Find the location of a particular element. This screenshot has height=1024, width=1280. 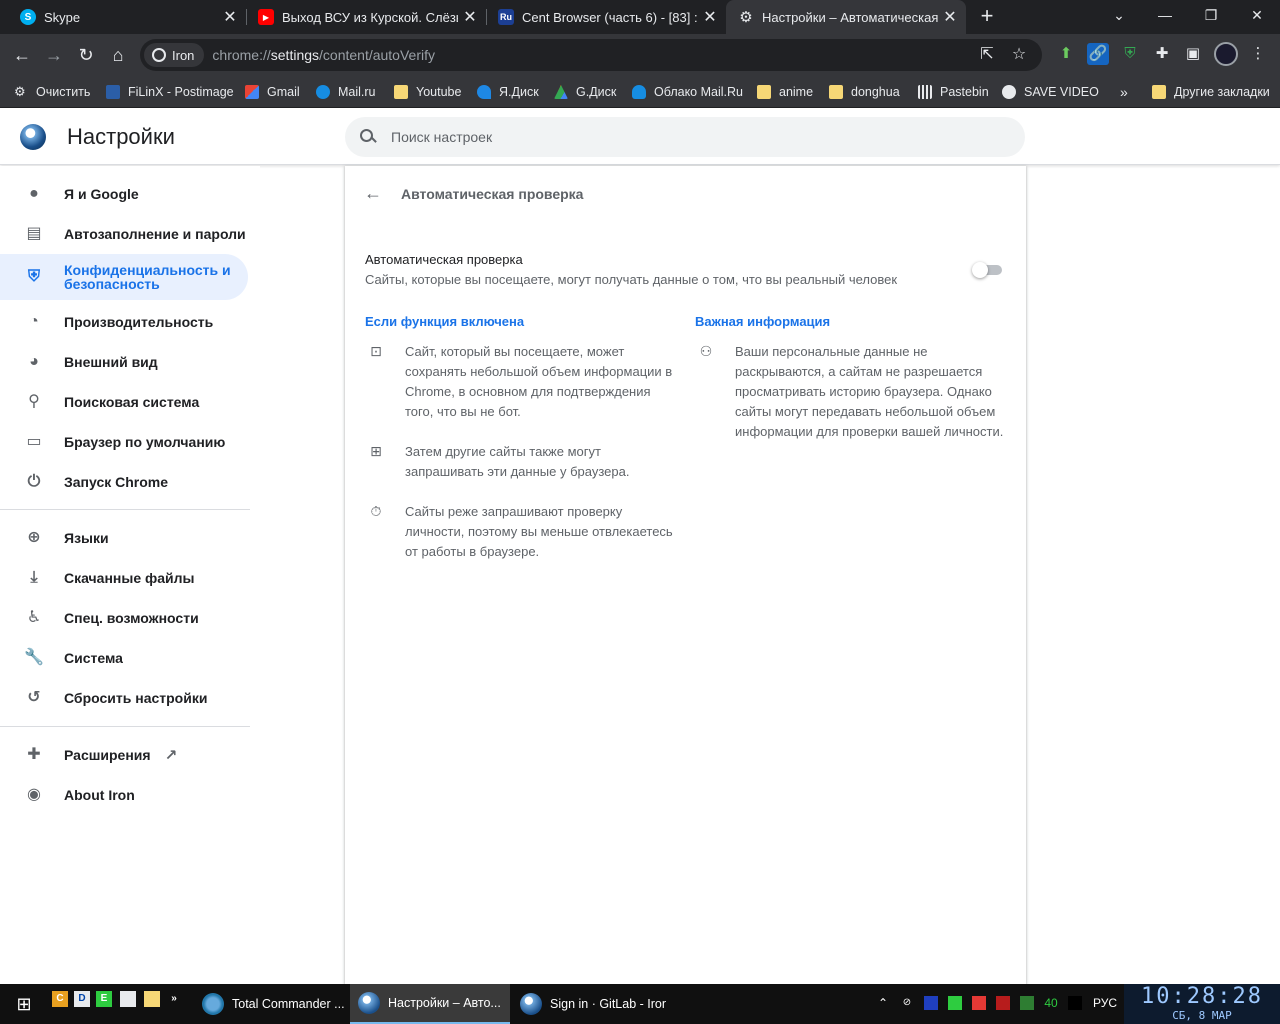

sidebar-item-reset: ↺ Сбросить настройки is located at coordinates (124, 698).